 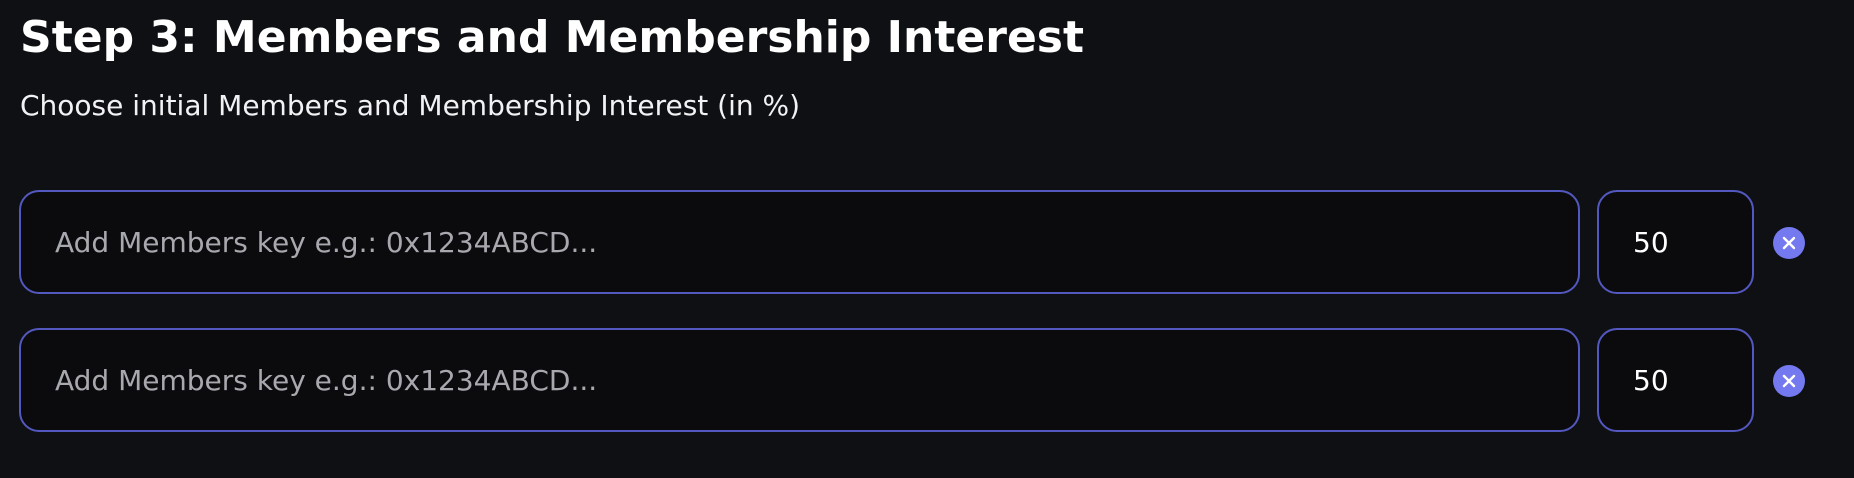 I want to click on step-title: Step 3: Members and Membership Interest, so click(x=552, y=37).